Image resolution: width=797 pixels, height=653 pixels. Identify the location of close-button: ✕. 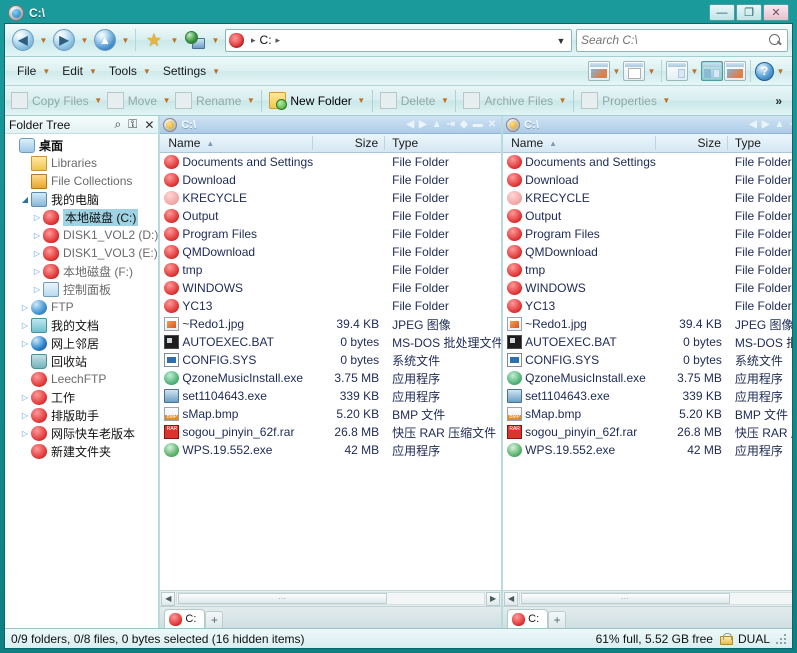
(776, 12).